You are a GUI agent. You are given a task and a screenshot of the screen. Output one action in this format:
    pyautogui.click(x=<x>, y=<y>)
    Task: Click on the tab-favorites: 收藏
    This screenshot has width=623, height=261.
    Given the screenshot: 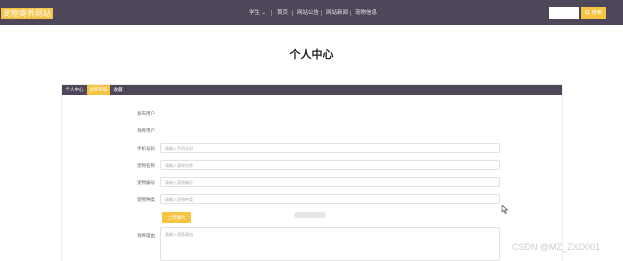 What is the action you would take?
    pyautogui.click(x=118, y=90)
    